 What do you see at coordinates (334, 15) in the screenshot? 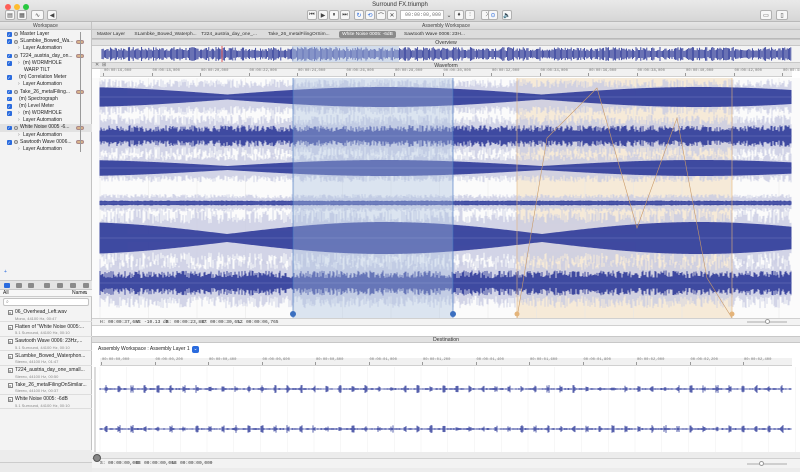
I see `pause-button: ⏸` at bounding box center [334, 15].